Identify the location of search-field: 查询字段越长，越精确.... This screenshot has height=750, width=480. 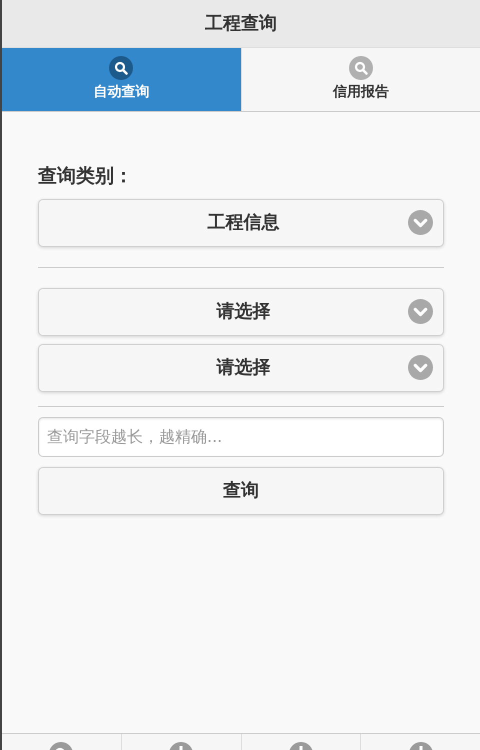
(241, 436).